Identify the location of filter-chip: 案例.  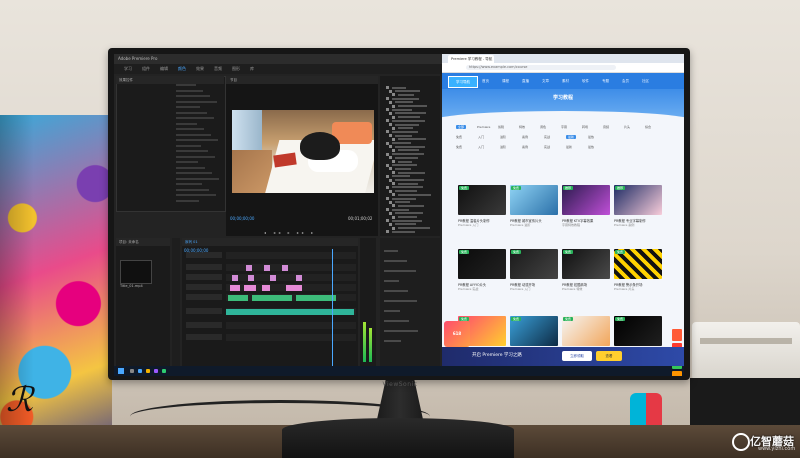
(525, 147).